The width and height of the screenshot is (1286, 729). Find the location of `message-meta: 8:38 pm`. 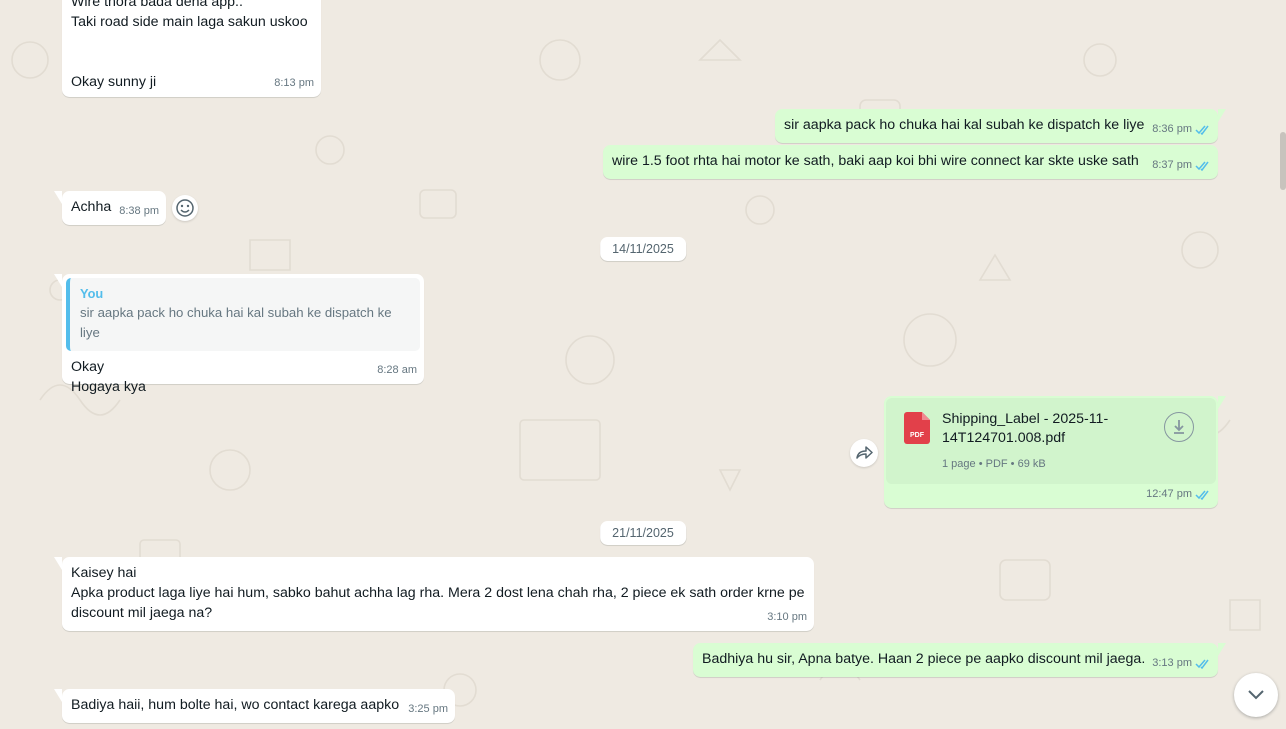

message-meta: 8:38 pm is located at coordinates (139, 211).